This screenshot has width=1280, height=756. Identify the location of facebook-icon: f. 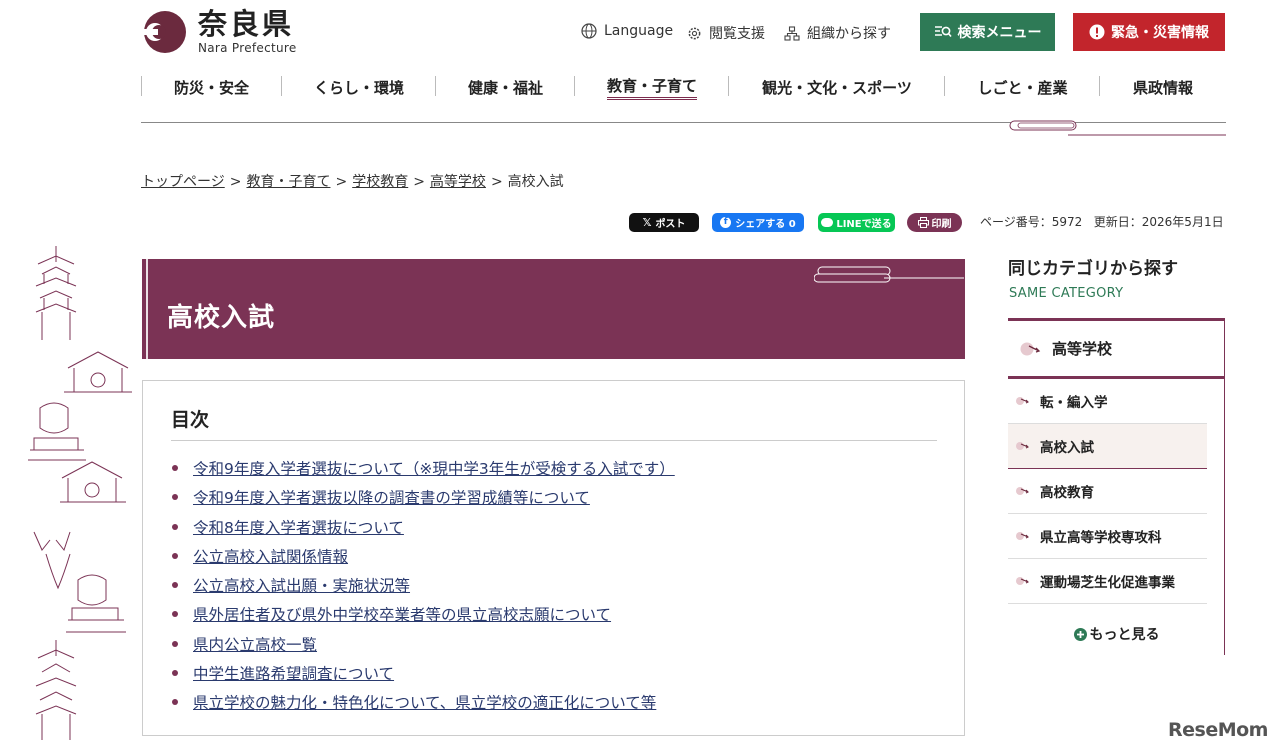
(726, 222).